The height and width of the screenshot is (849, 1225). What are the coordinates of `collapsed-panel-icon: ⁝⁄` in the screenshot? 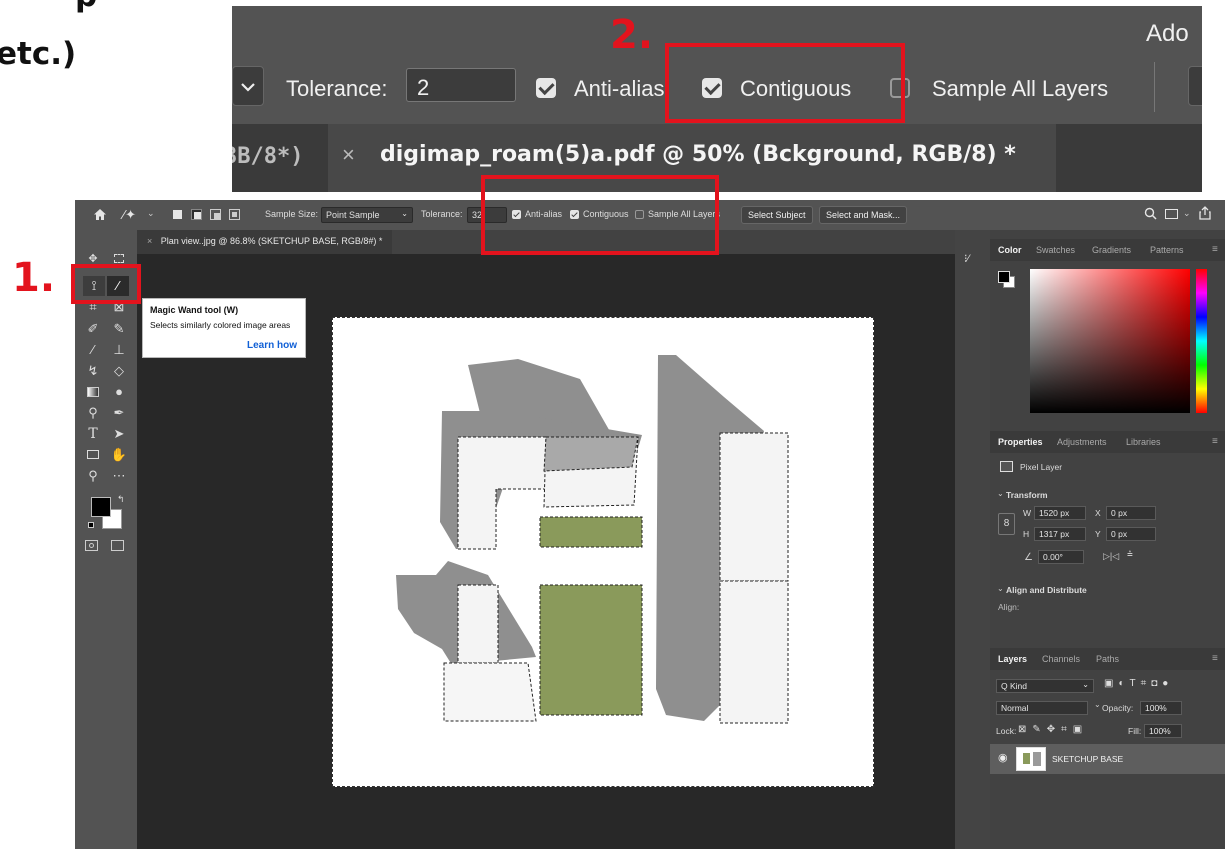 It's located at (966, 258).